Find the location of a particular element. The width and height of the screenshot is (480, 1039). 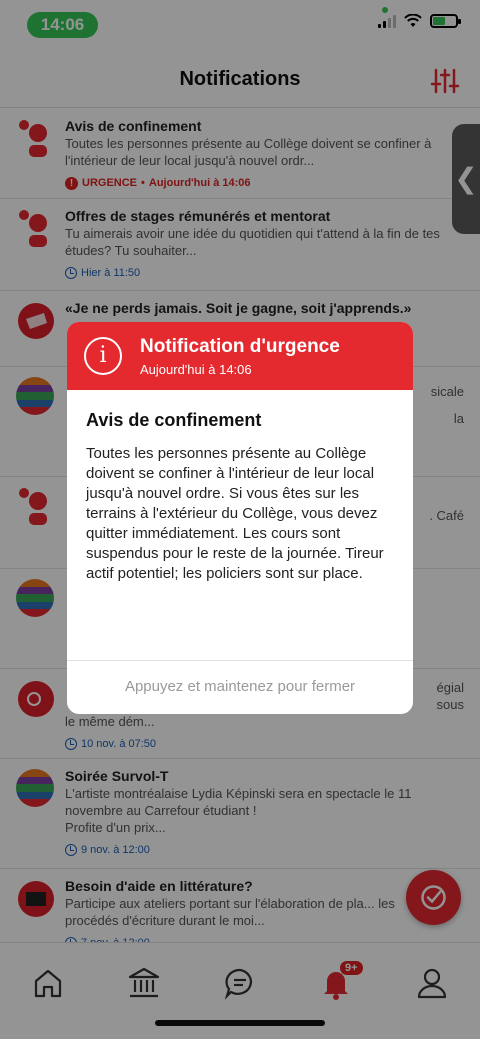

modal-title: Avis de confinement is located at coordinates (174, 420).